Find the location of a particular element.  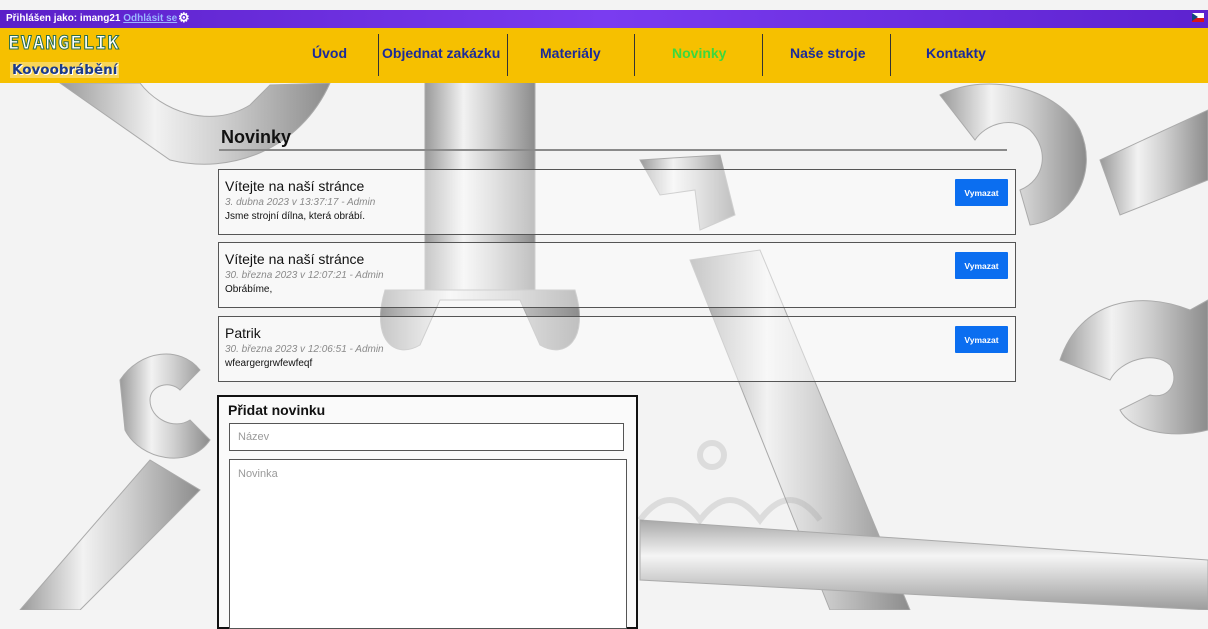

add-news-heading: Přidat novinku is located at coordinates (277, 410).